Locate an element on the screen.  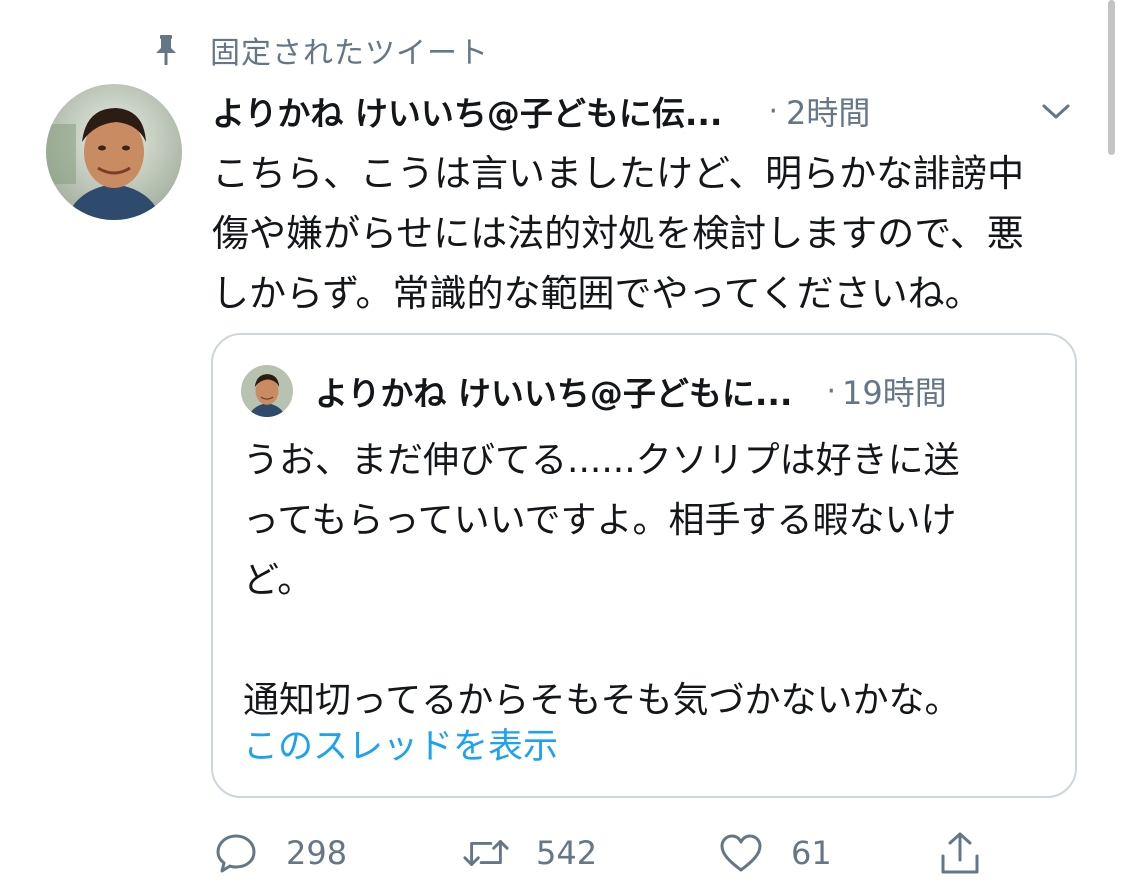
heart-icon is located at coordinates (741, 853).